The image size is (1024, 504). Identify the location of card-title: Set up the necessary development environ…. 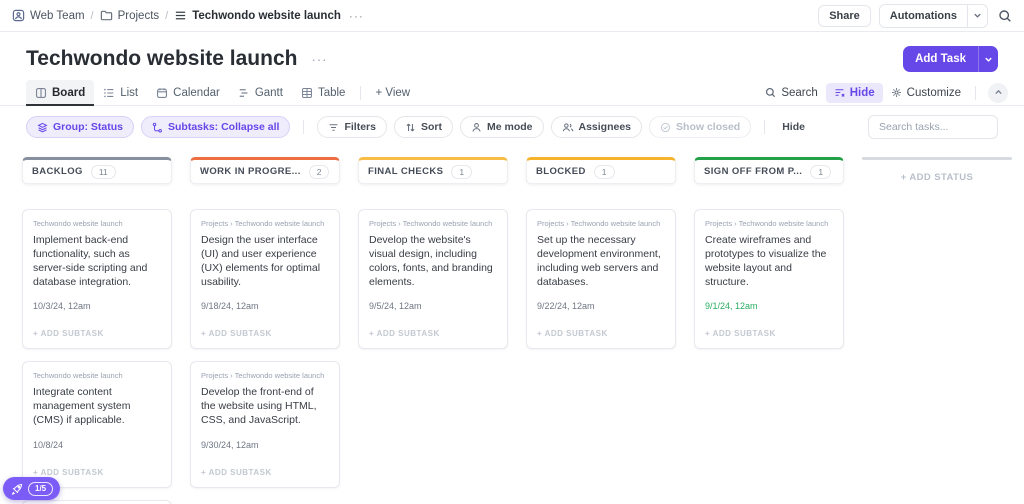
(599, 261).